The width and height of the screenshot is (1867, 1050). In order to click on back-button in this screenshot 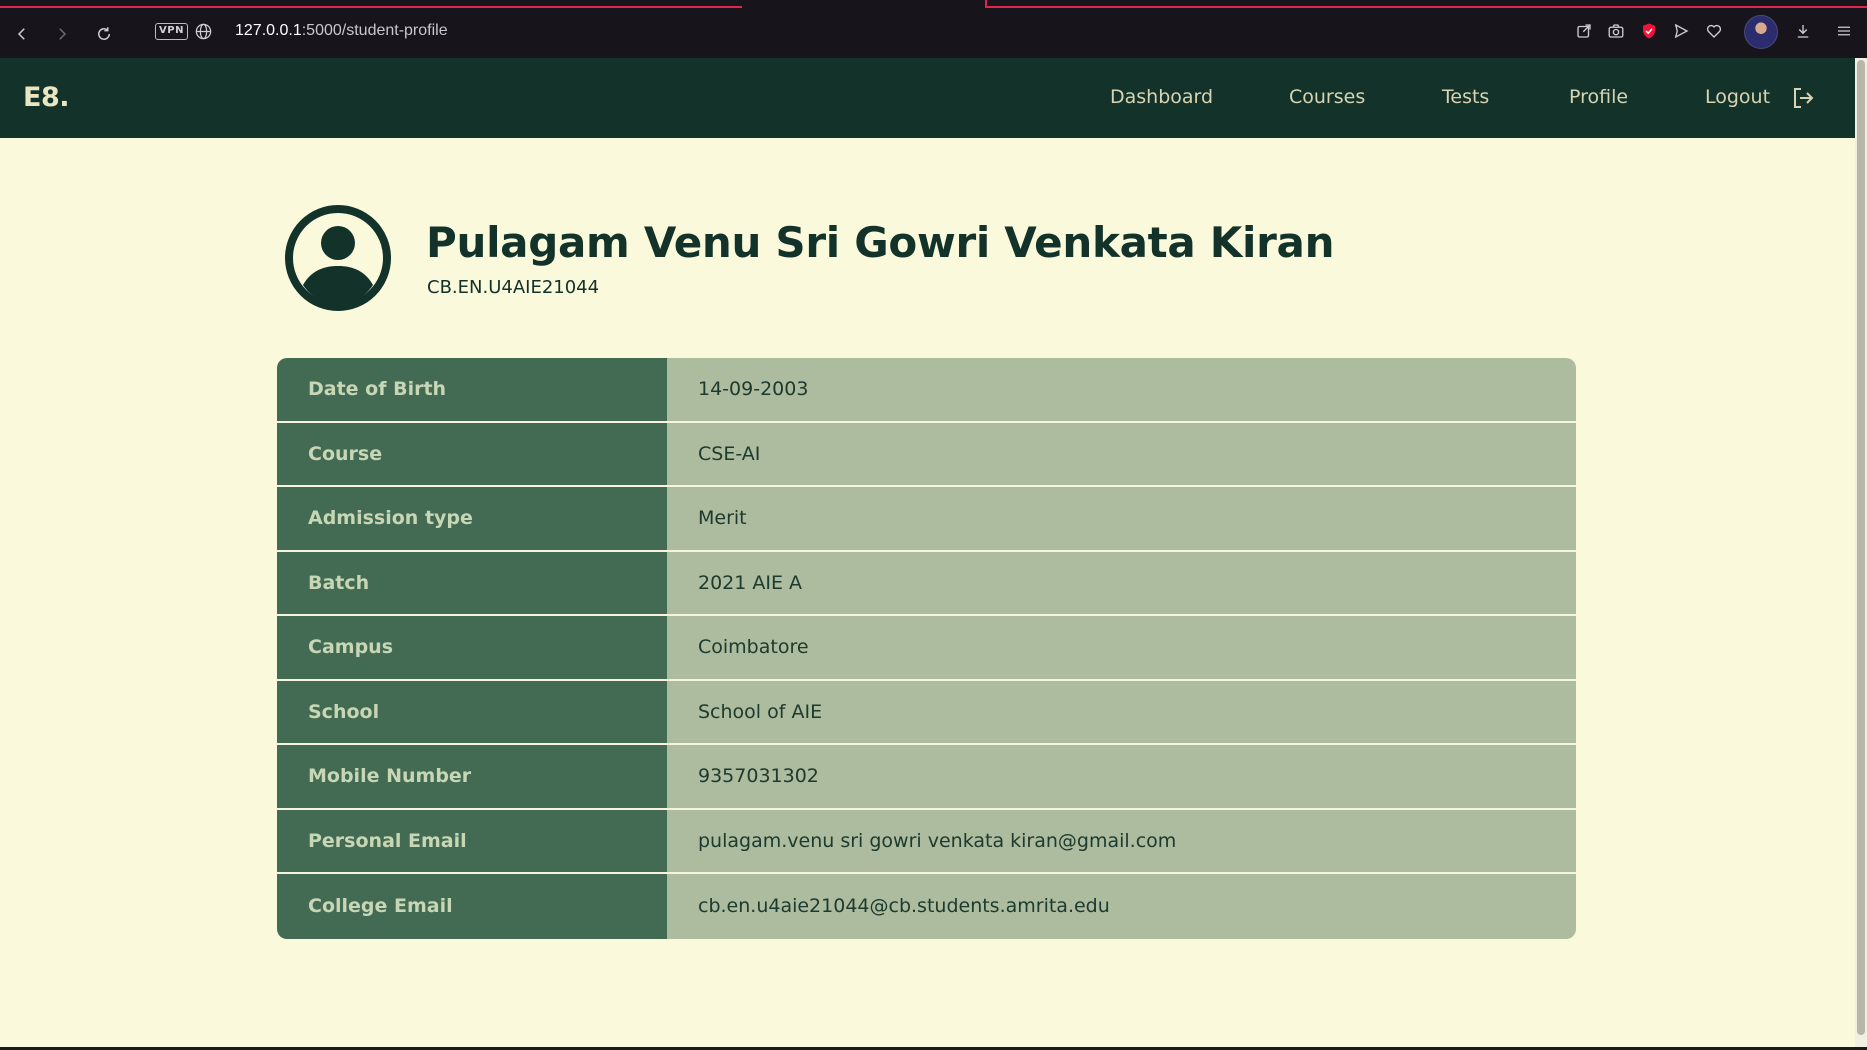, I will do `click(22, 34)`.